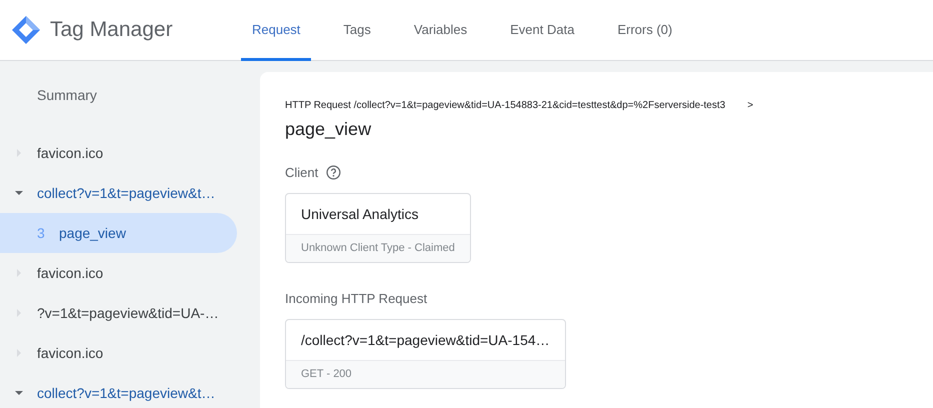 Image resolution: width=933 pixels, height=408 pixels. I want to click on card-footer-text: Unknown Client Type - Claimed, so click(378, 248).